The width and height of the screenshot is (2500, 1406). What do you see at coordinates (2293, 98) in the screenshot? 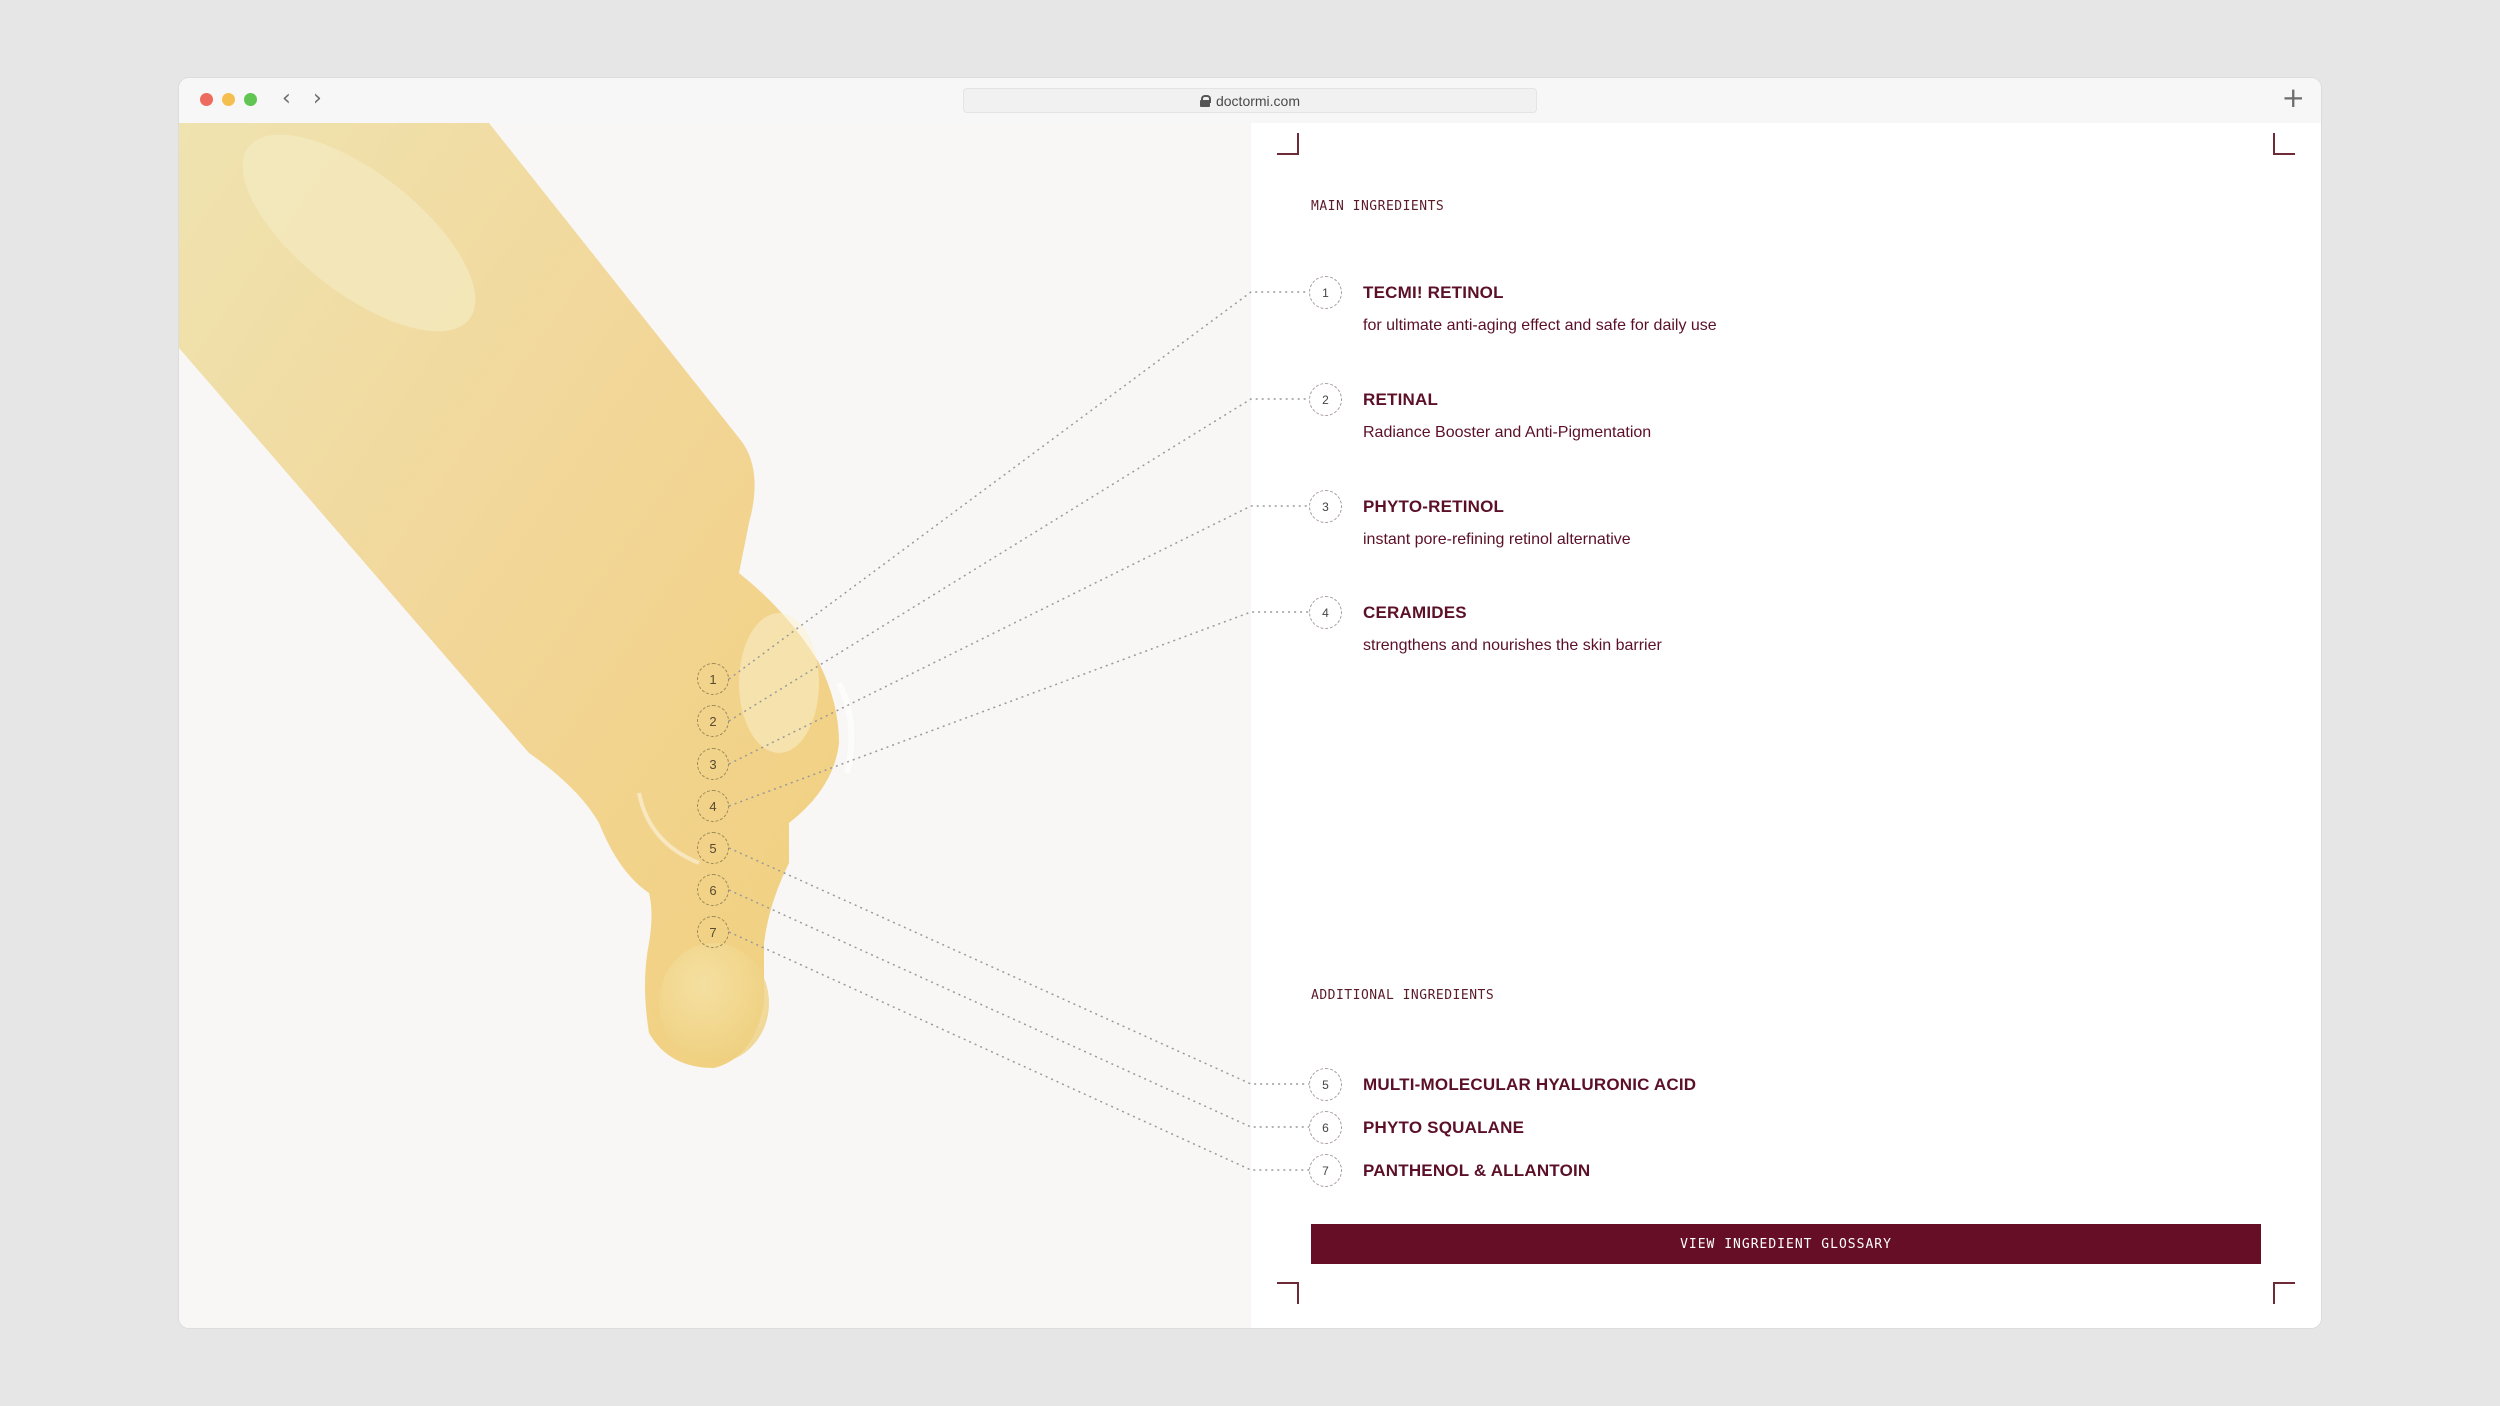
I see `plus-icon: +` at bounding box center [2293, 98].